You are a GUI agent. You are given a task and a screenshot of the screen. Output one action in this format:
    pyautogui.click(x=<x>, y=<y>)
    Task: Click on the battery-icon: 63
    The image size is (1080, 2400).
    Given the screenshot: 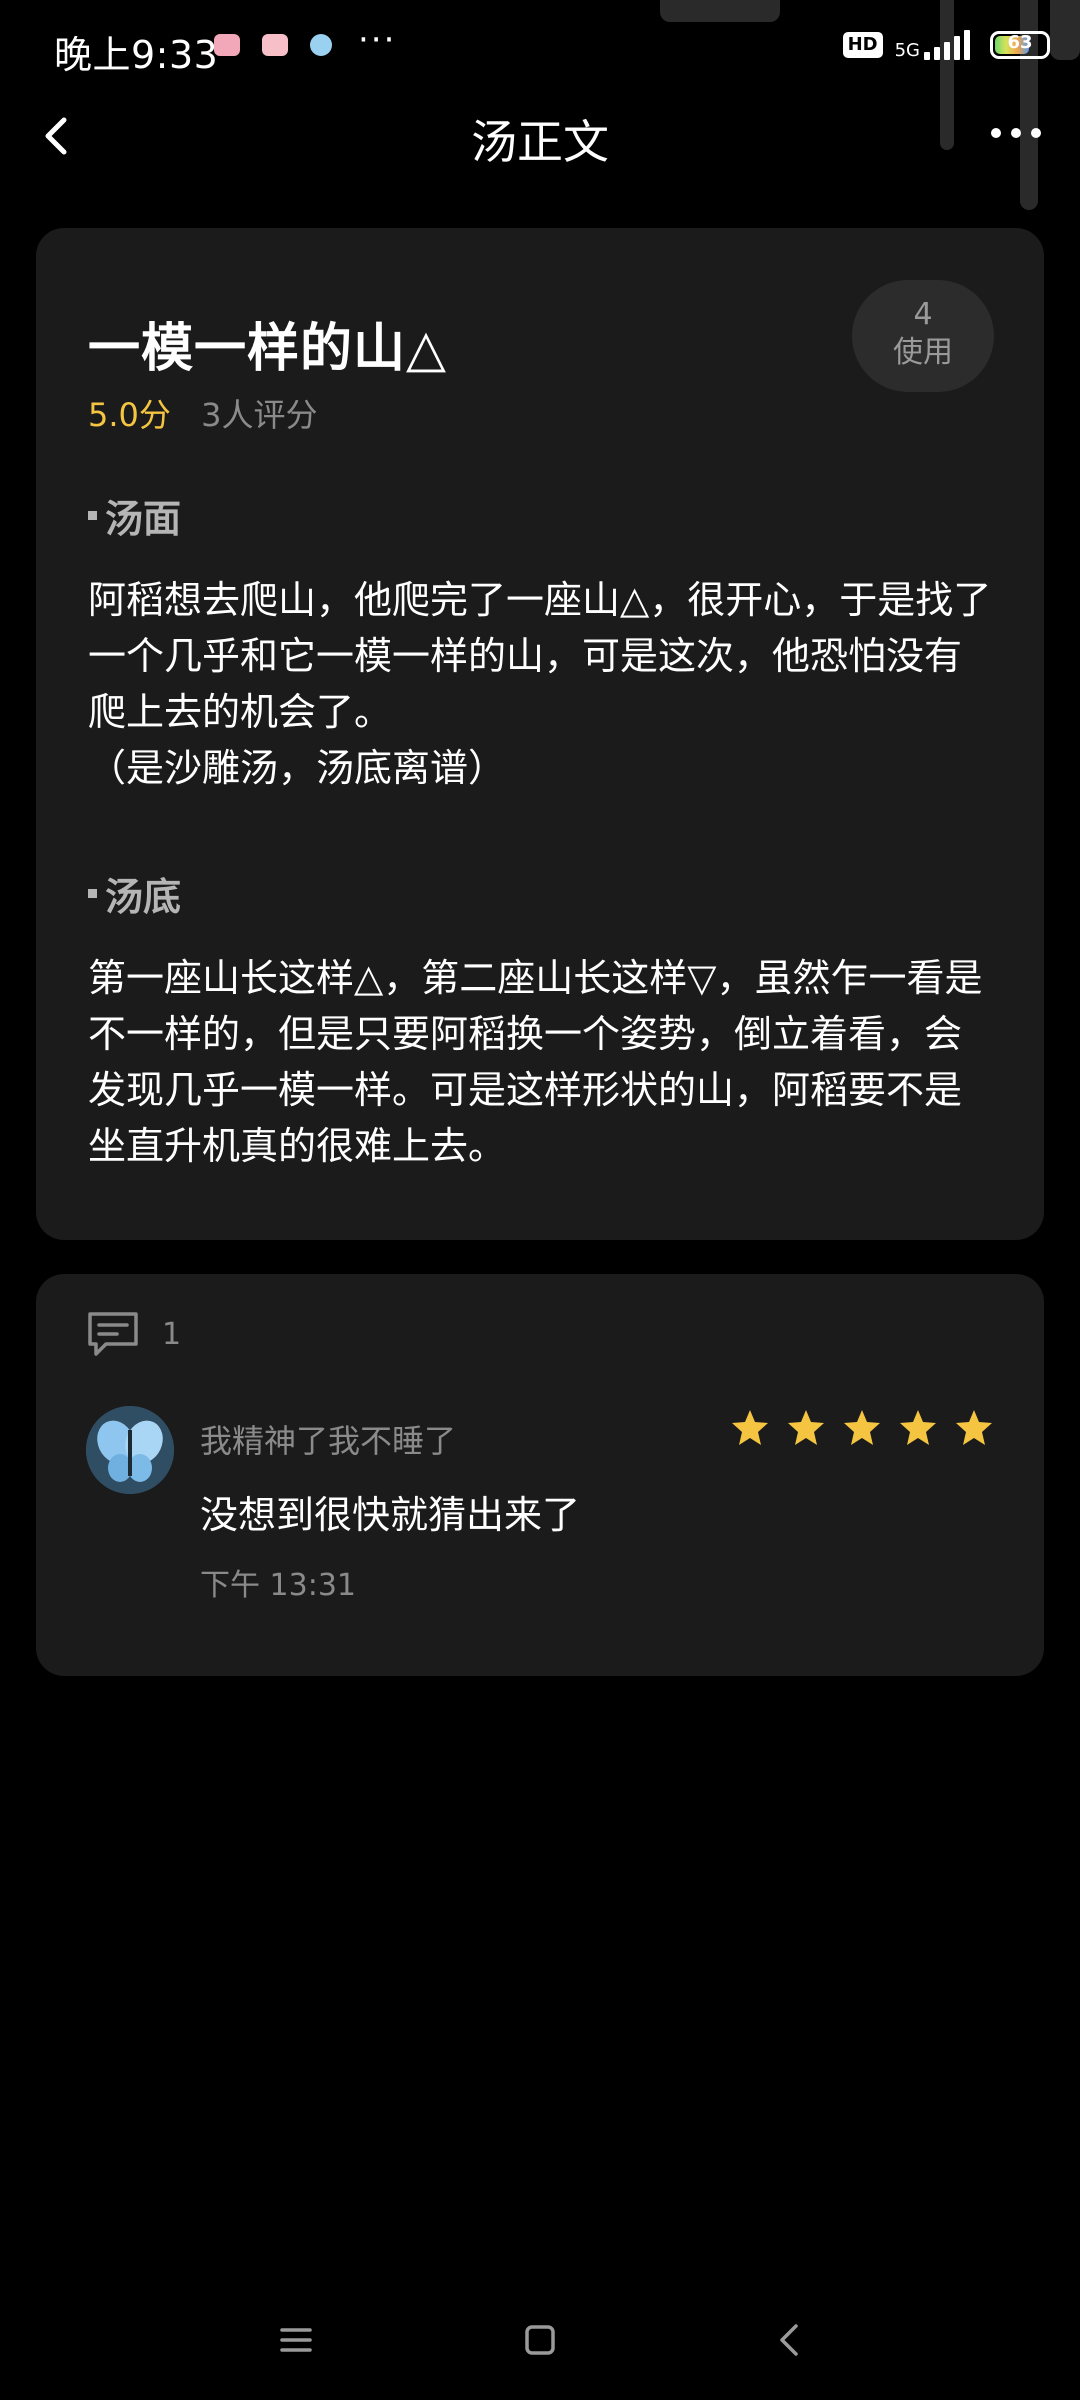 What is the action you would take?
    pyautogui.click(x=1020, y=45)
    